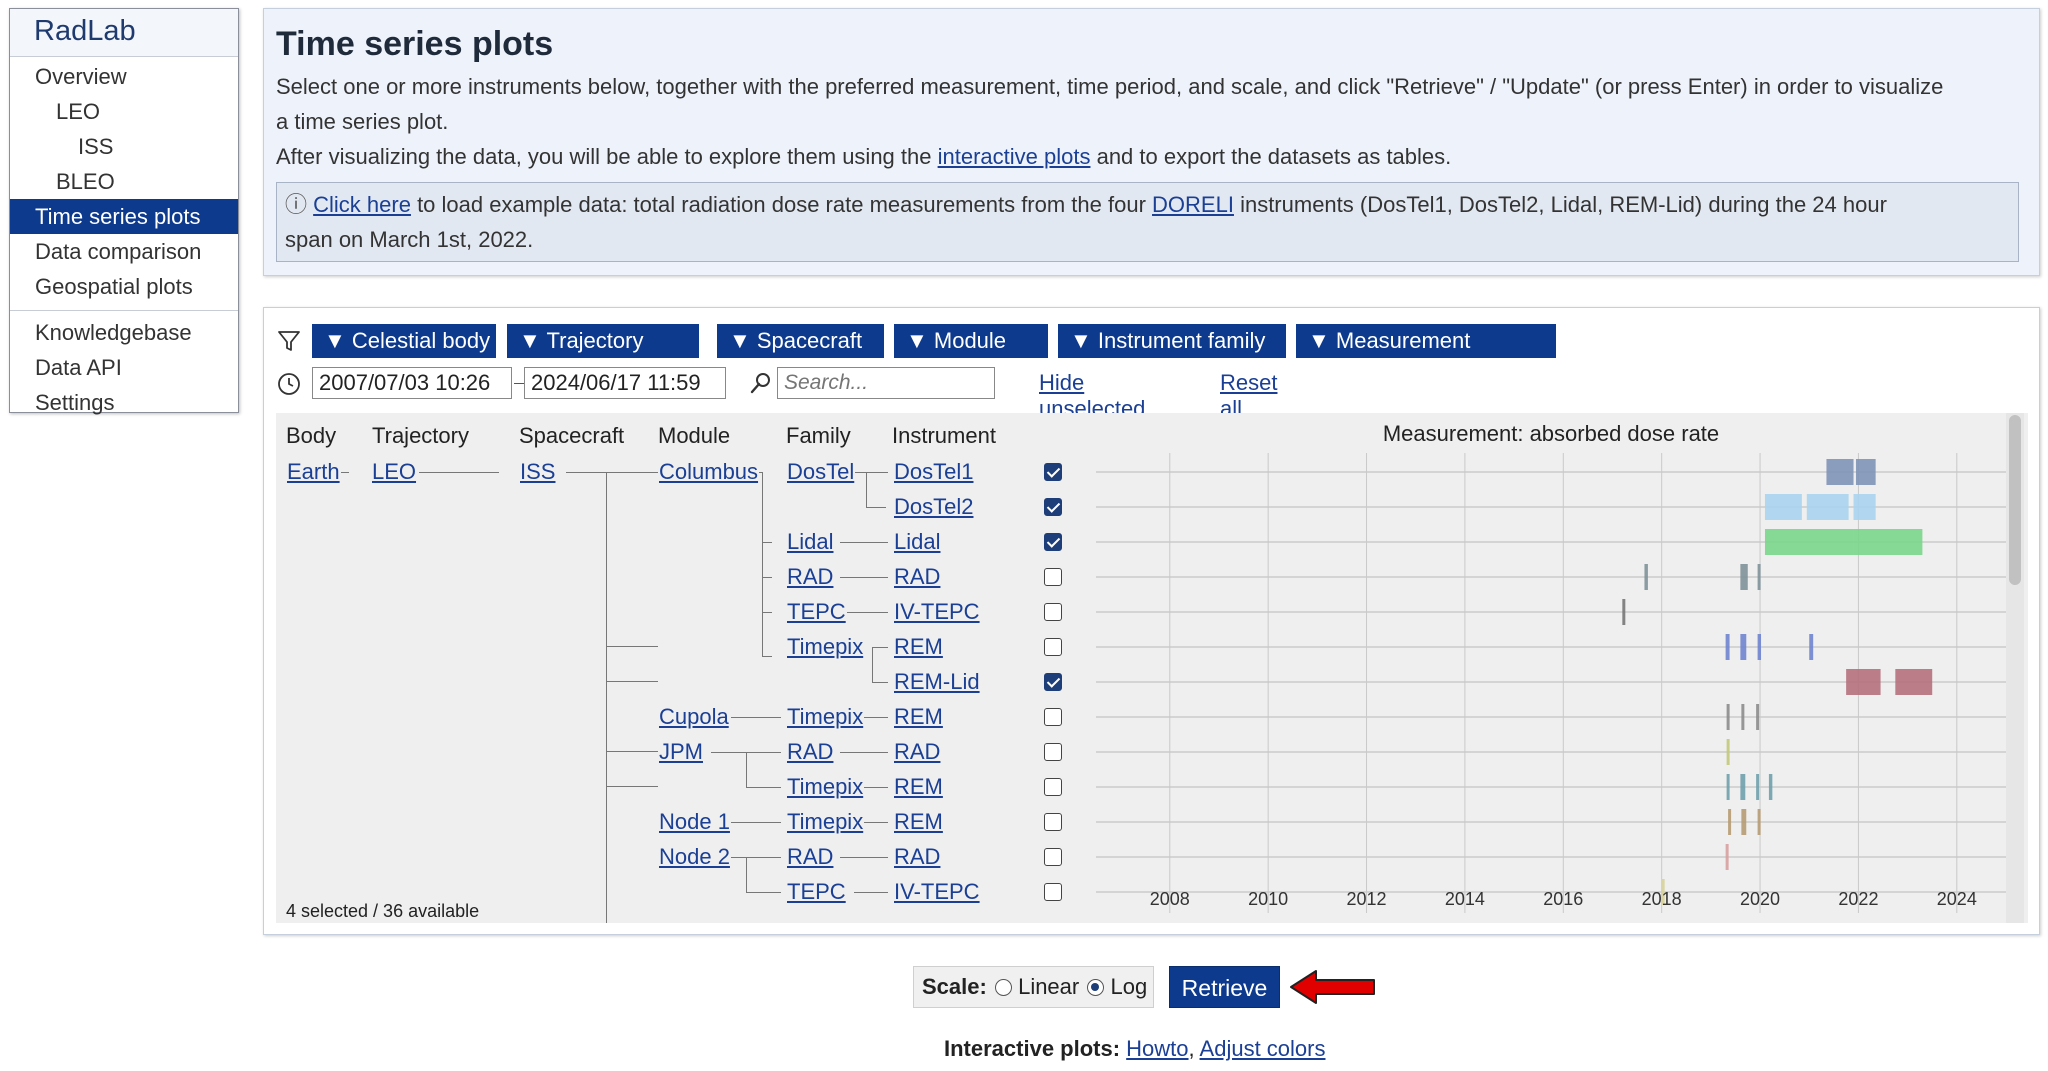 This screenshot has width=2048, height=1071. Describe the element at coordinates (412, 383) in the screenshot. I see `date-from-input` at that location.